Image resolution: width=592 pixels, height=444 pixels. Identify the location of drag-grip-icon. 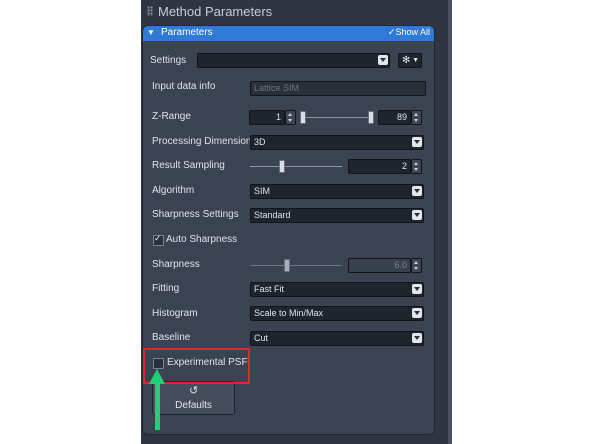
(150, 11).